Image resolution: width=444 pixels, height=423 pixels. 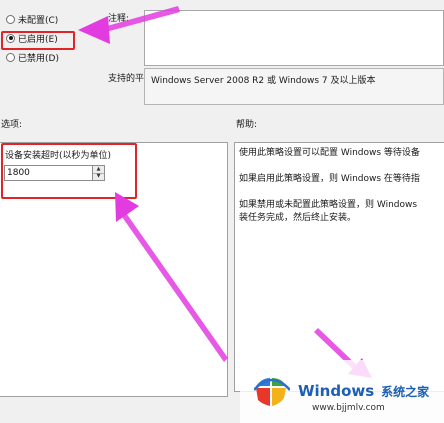 I want to click on watermark: Windows 系统之家 www.bjjmlv.com, so click(x=342, y=391).